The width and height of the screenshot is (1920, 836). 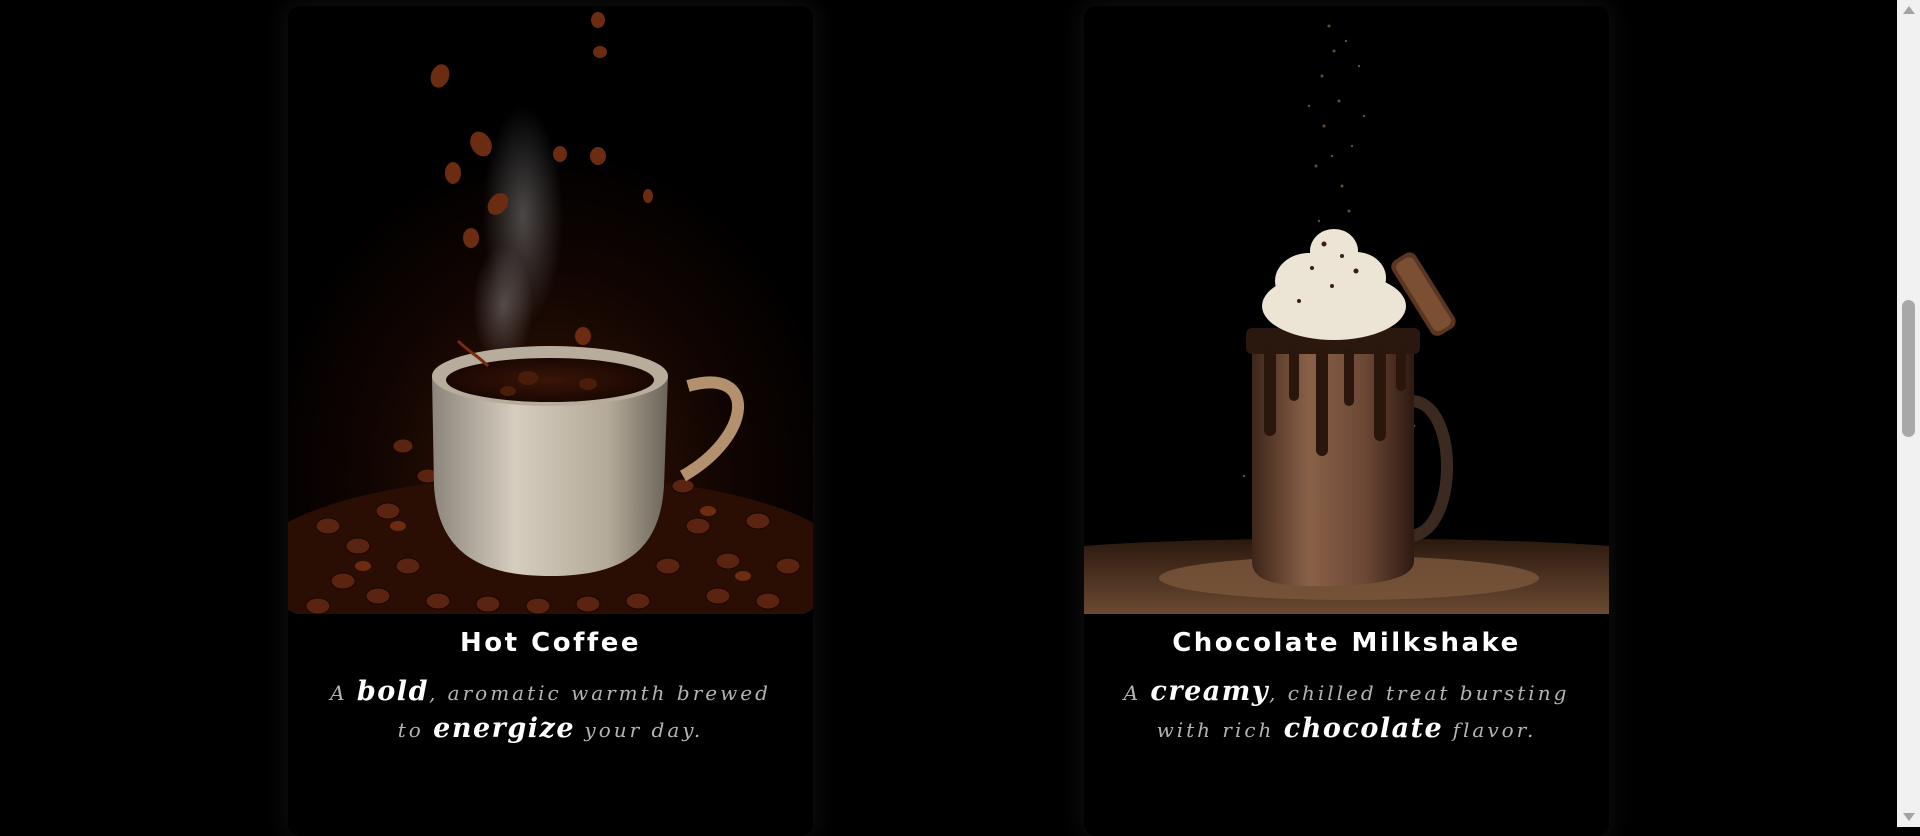 What do you see at coordinates (1909, 10) in the screenshot?
I see `scroll-up-icon` at bounding box center [1909, 10].